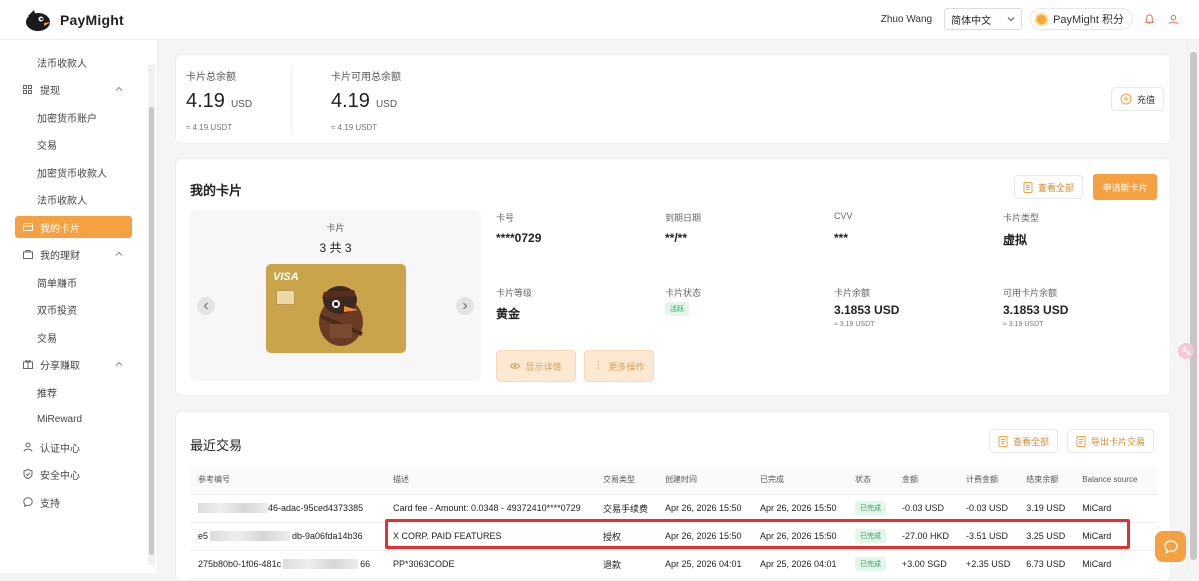 Image resolution: width=1199 pixels, height=581 pixels. I want to click on sidebar-item-withdraw: 提现, so click(73, 89).